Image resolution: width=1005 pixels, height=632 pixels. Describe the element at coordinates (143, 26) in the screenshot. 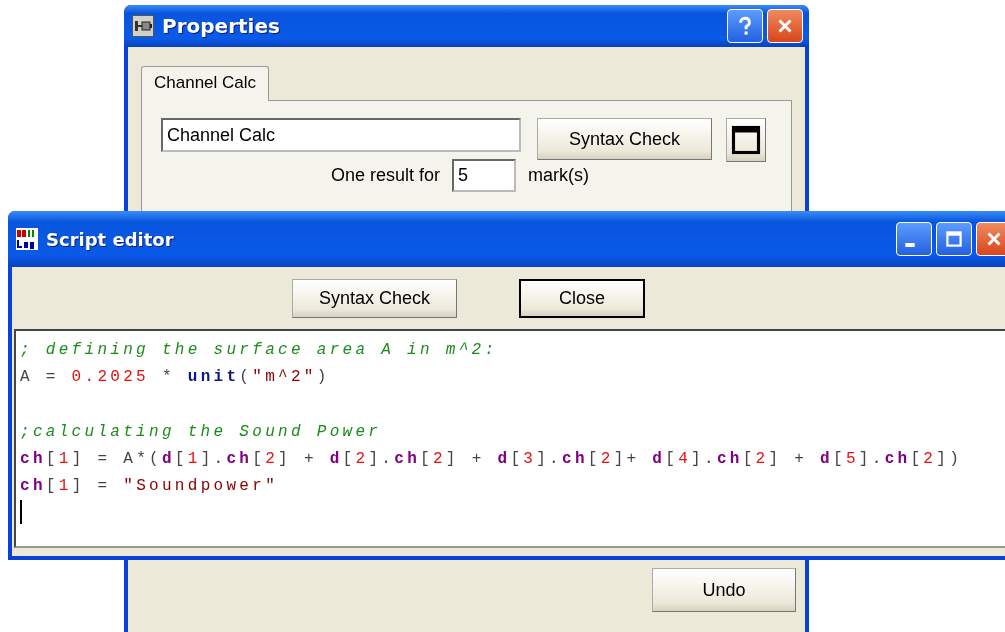

I see `pushpin-icon` at that location.